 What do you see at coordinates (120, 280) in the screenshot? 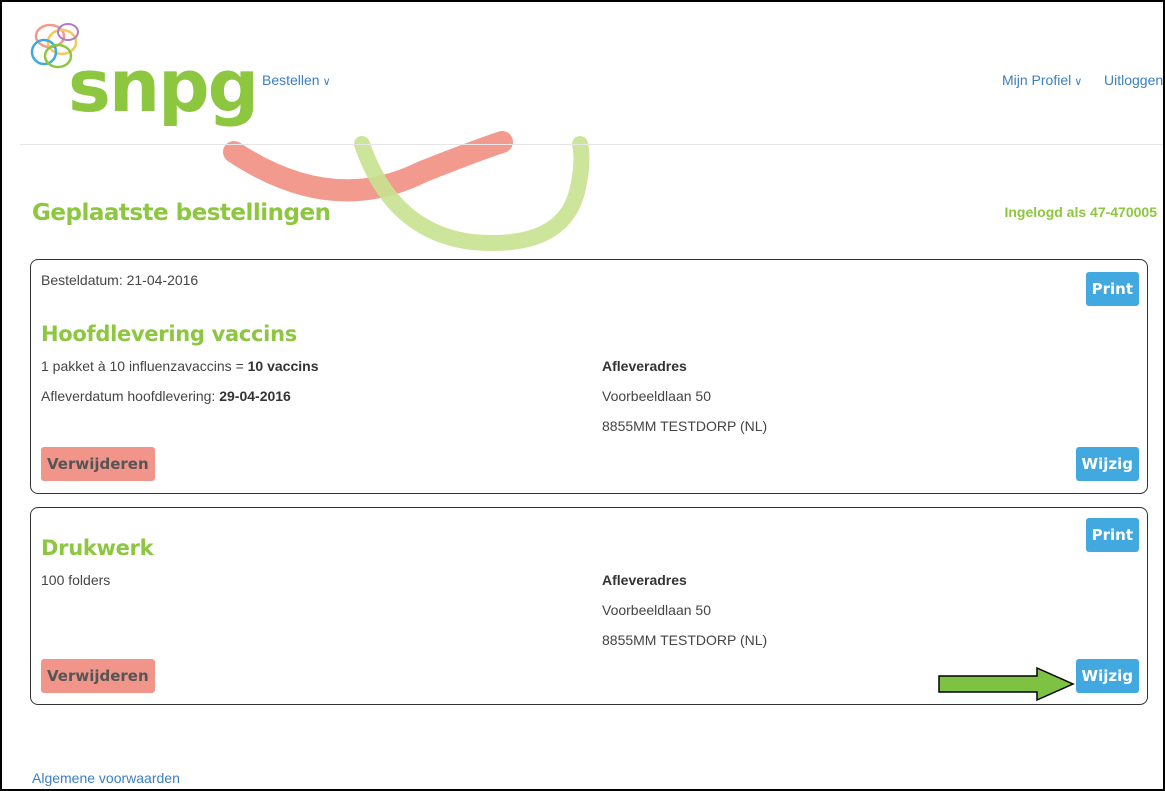
I see `order-date: Besteldatum: 21-04-2016` at bounding box center [120, 280].